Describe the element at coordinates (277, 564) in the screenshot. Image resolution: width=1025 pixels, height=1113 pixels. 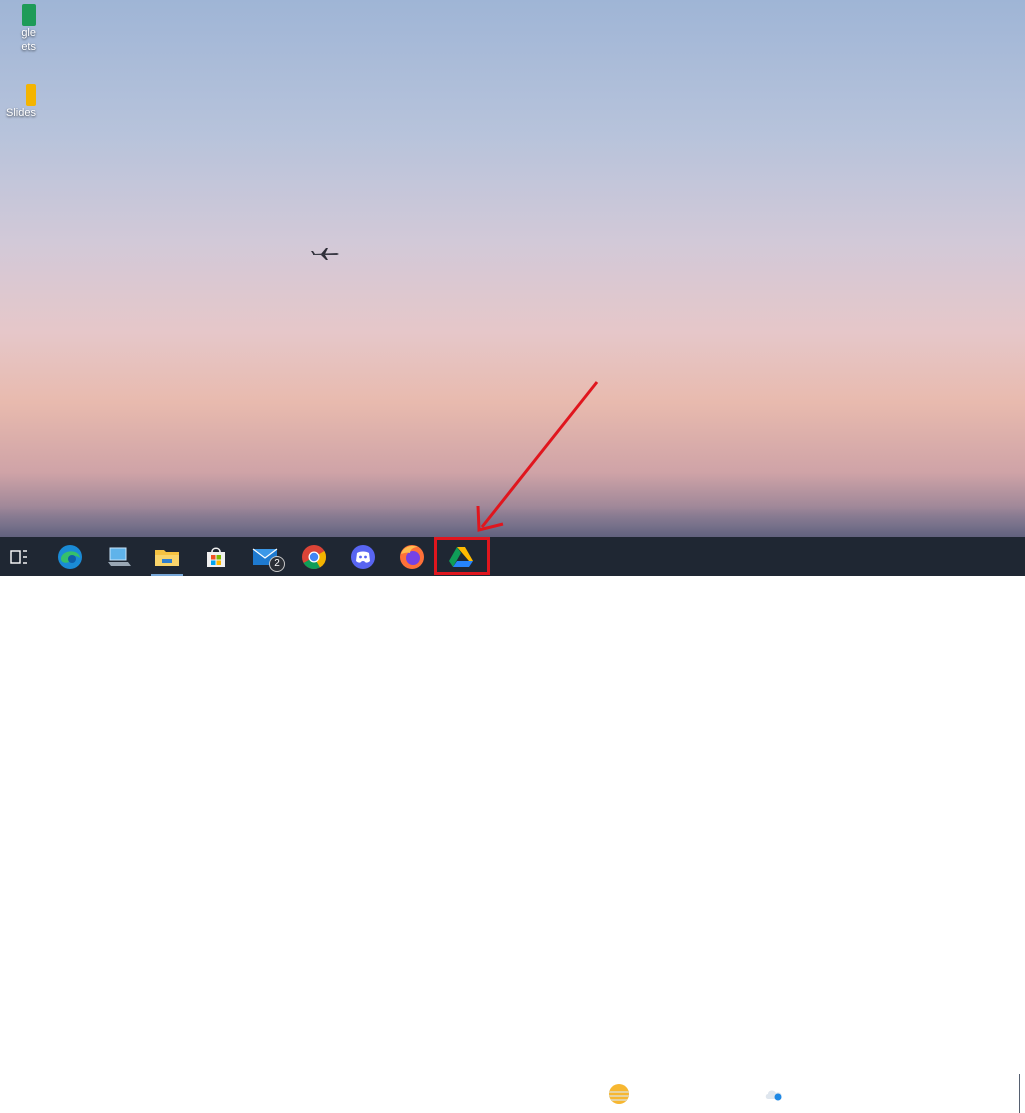
I see `mail-unread-badge: 2` at that location.